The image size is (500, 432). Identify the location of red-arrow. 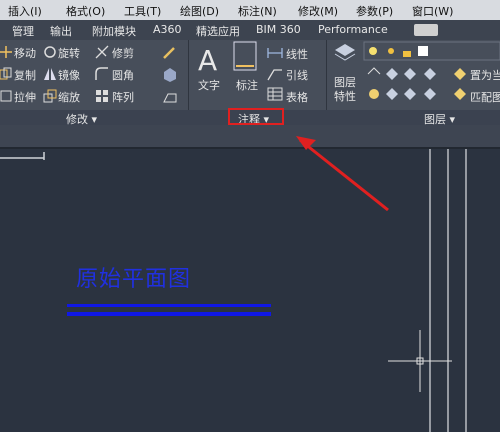
(344, 175).